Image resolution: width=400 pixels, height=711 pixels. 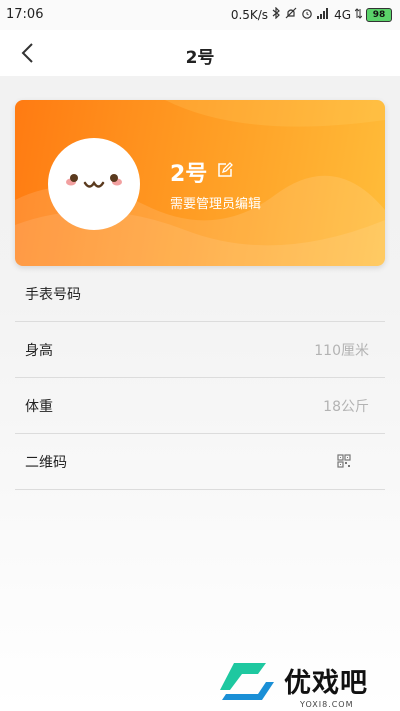 I want to click on page-title: 2号, so click(x=200, y=58).